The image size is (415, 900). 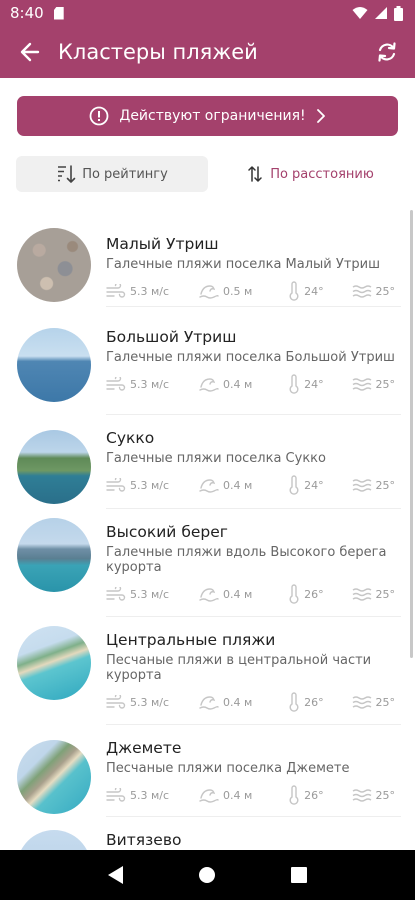 I want to click on beach-description: Галечные пляжи поселка Большой Утриш, so click(x=250, y=357).